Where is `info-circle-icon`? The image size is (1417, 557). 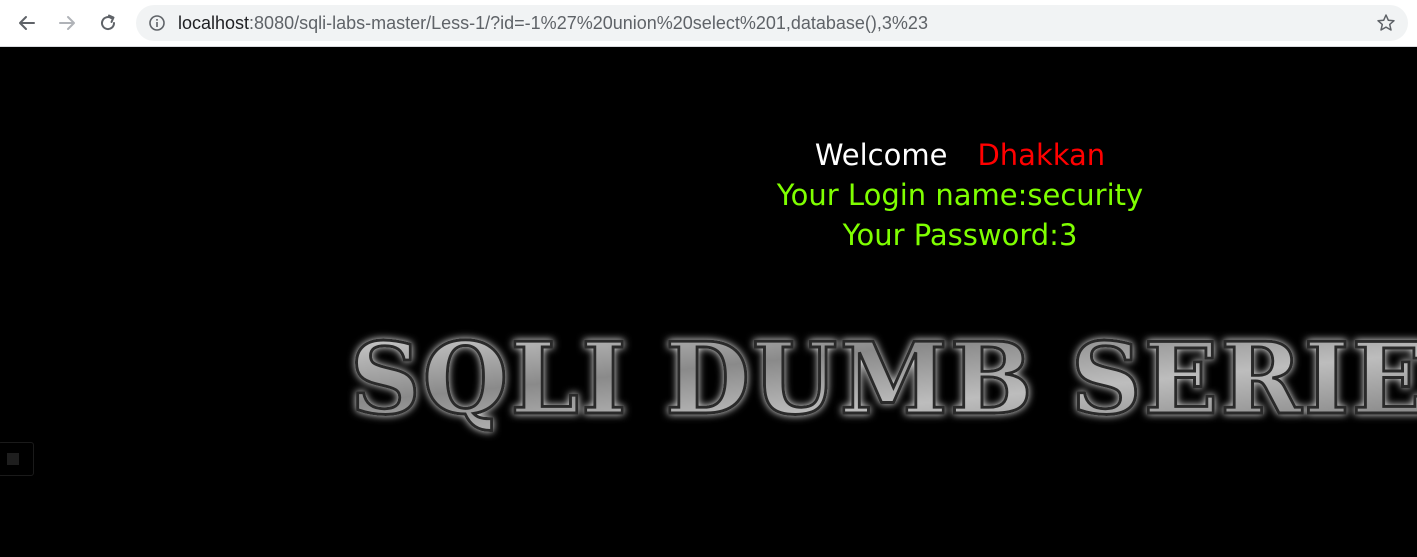
info-circle-icon is located at coordinates (157, 23).